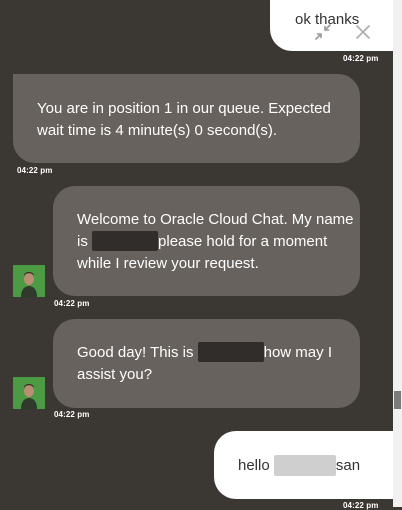  I want to click on message-text-line: assist you?, so click(115, 374).